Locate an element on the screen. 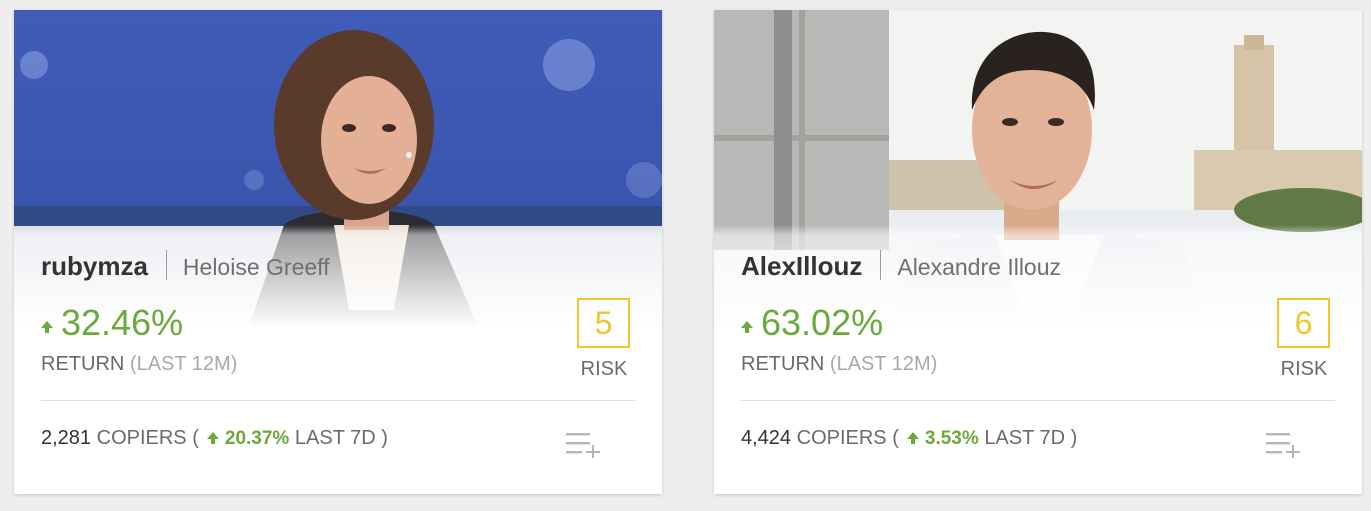 The height and width of the screenshot is (511, 1371). copiers-info: 4,424 COPIERS ( 3.53% LAST 7D ) is located at coordinates (909, 438).